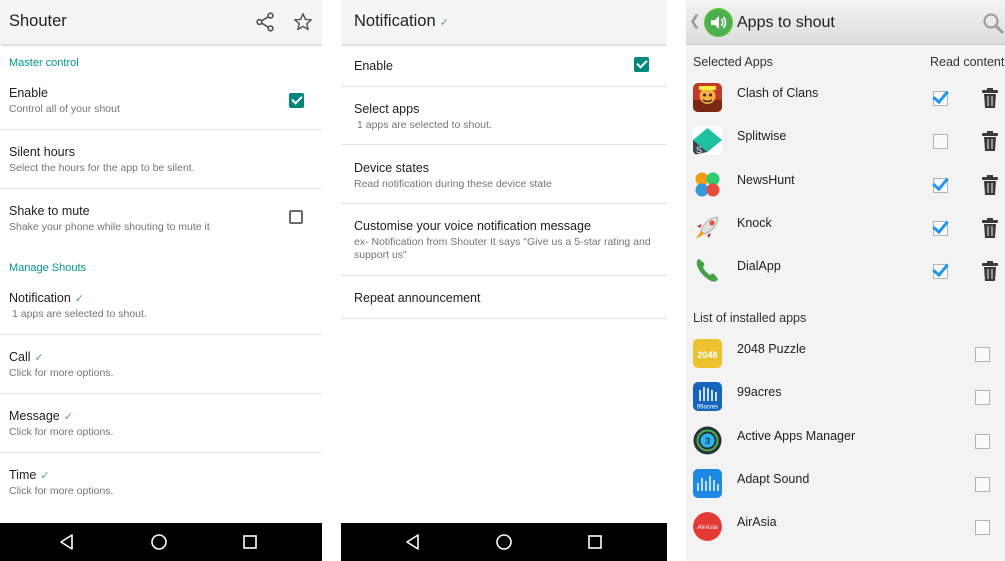 The width and height of the screenshot is (1005, 561). I want to click on app-name: Splitwise, so click(762, 136).